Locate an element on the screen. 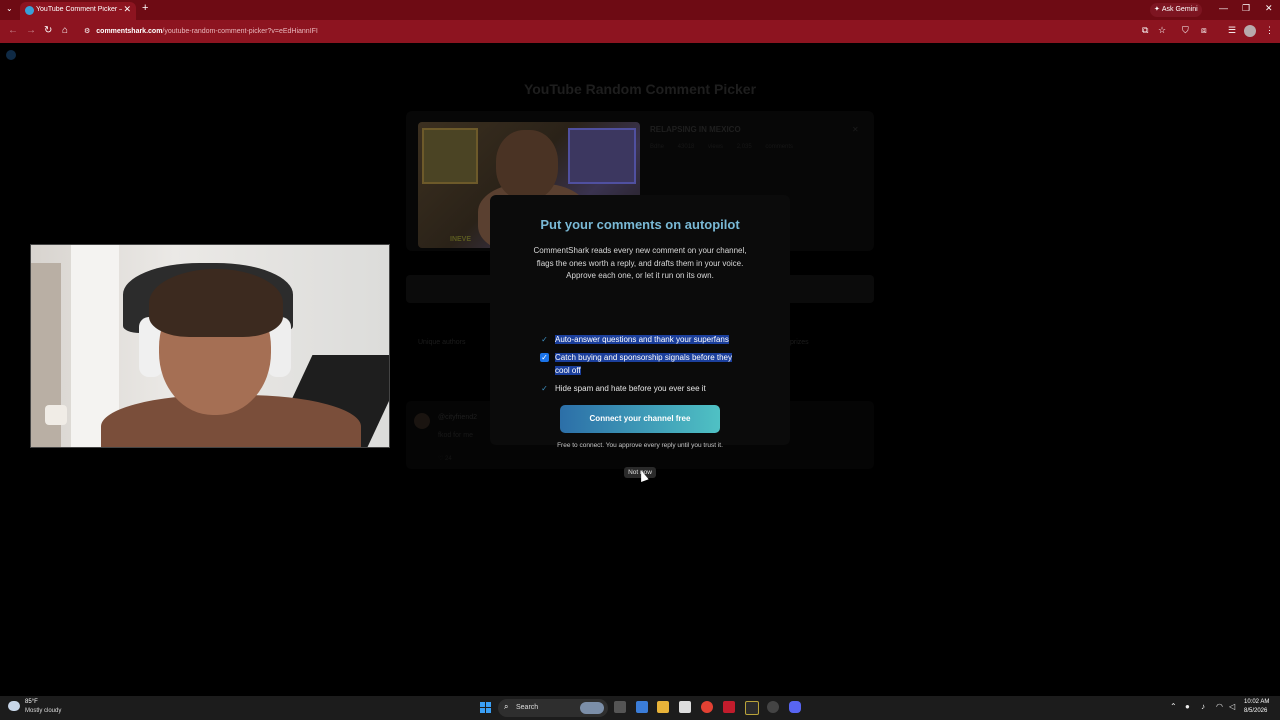 Image resolution: width=1280 pixels, height=720 pixels. tab-title: YouTube Comment Picker — R is located at coordinates (79, 9).